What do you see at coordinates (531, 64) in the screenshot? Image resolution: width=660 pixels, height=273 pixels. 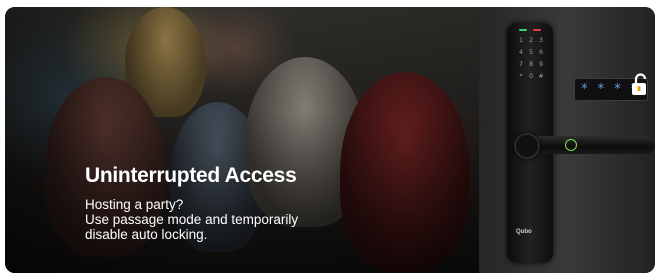 I see `keypad-key: 8` at bounding box center [531, 64].